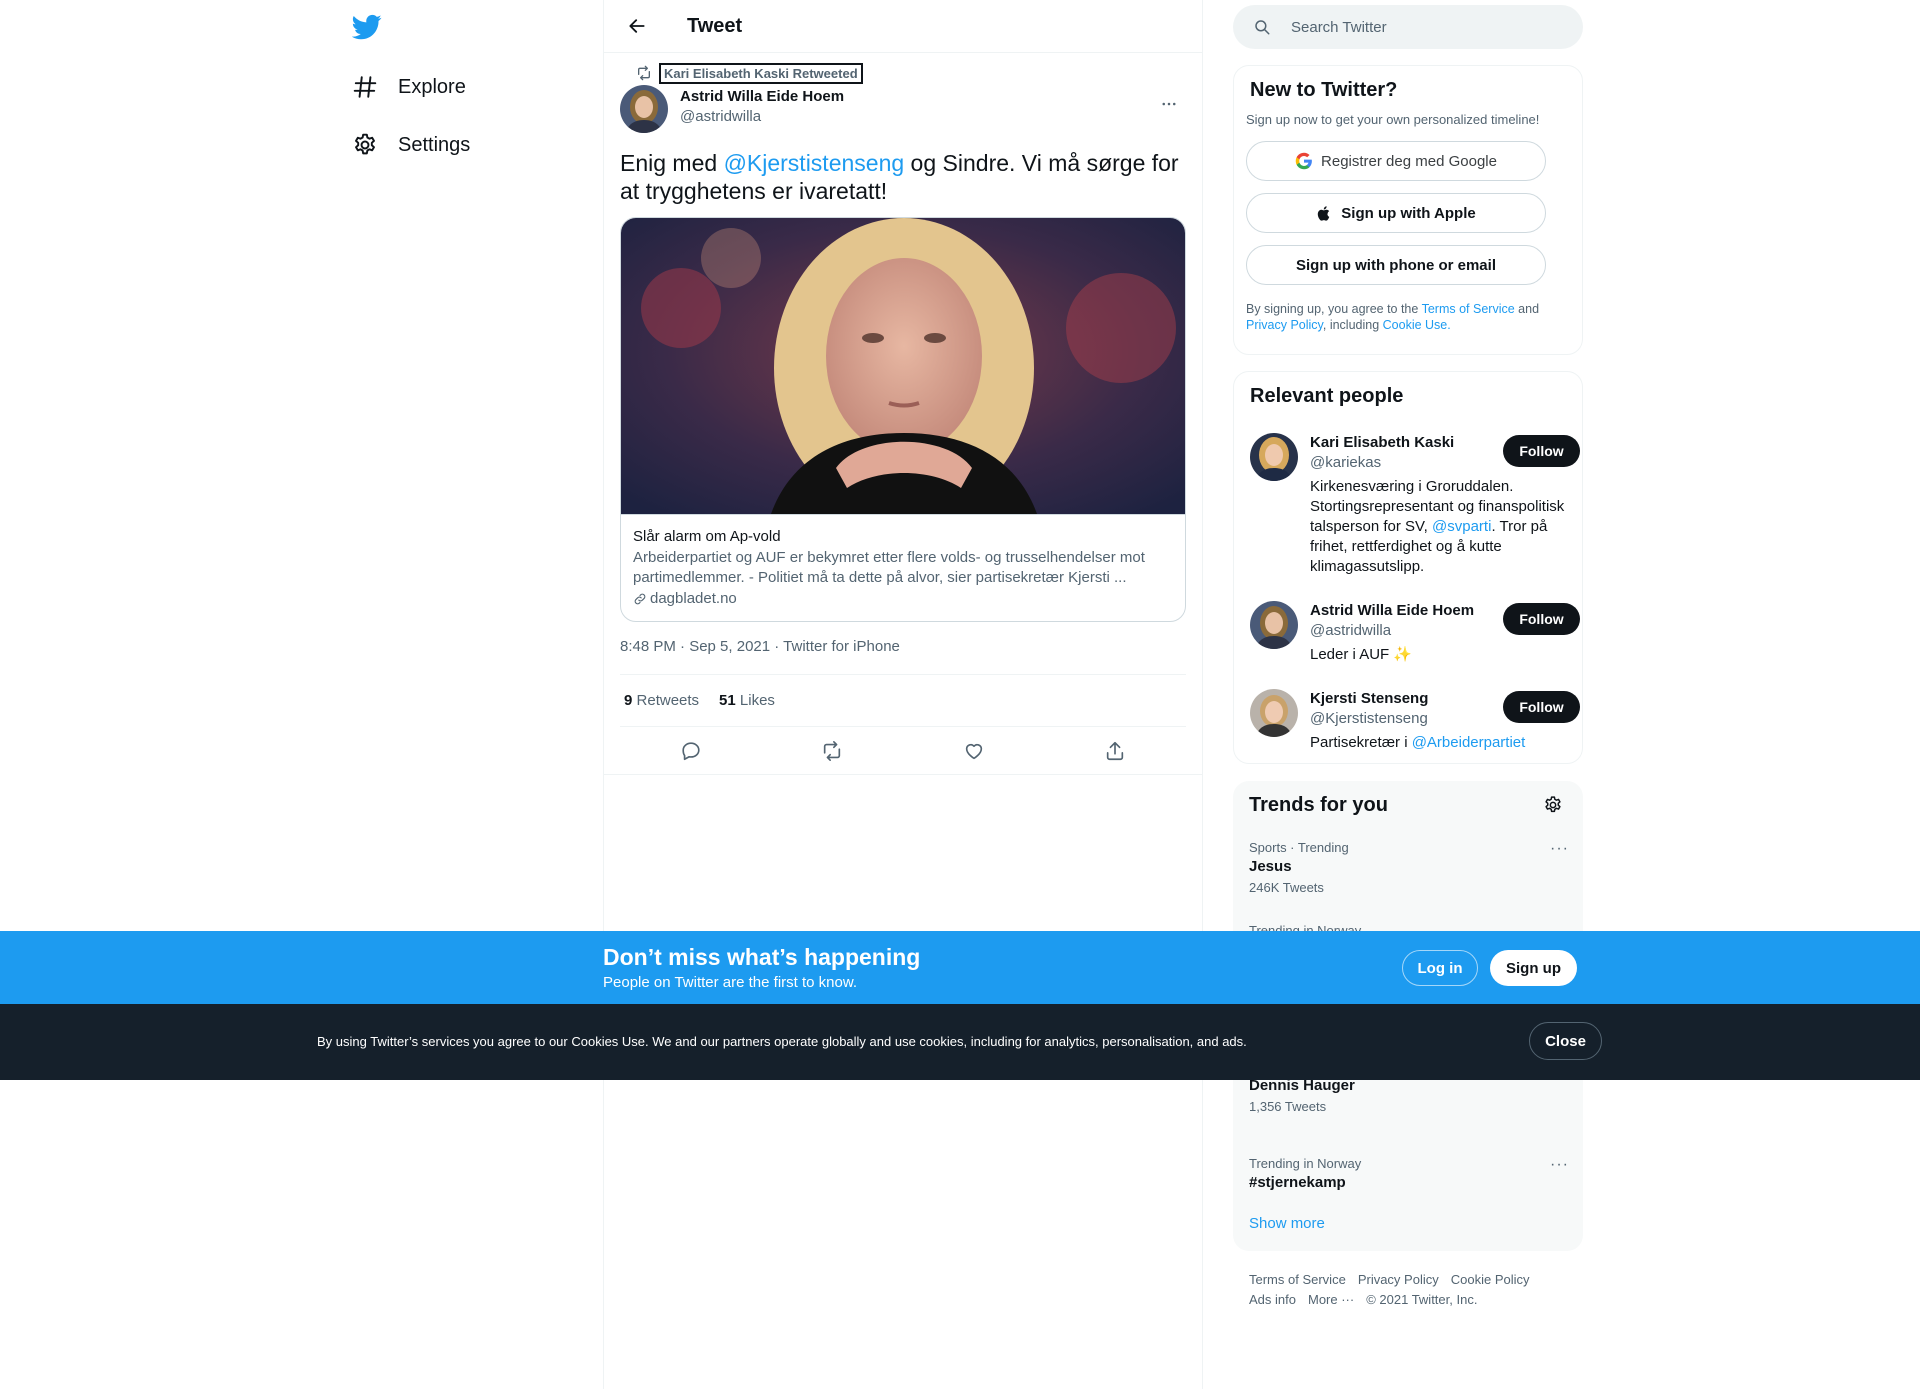 Image resolution: width=1920 pixels, height=1389 pixels. I want to click on apple-icon, so click(1324, 213).